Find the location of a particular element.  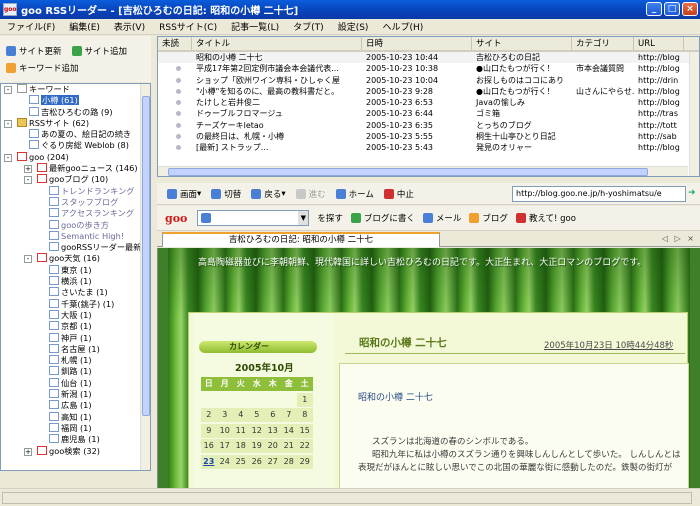

menu-settings: 設定(S) is located at coordinates (353, 26).